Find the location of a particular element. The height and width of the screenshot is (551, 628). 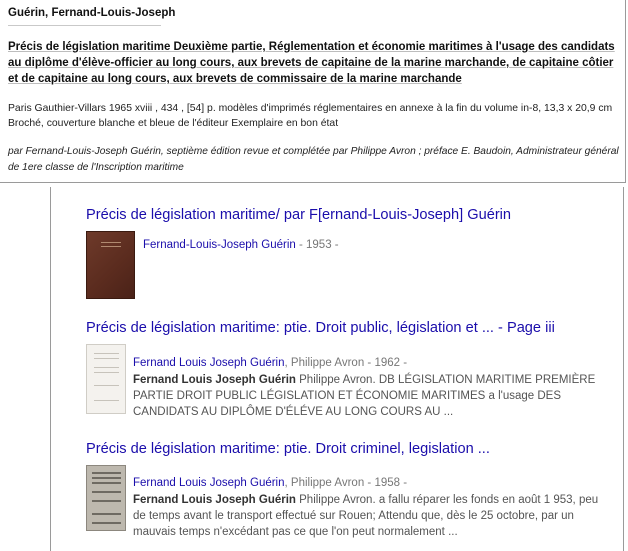

result-author-2: Fernand Louis Joseph Guérin is located at coordinates (209, 363).